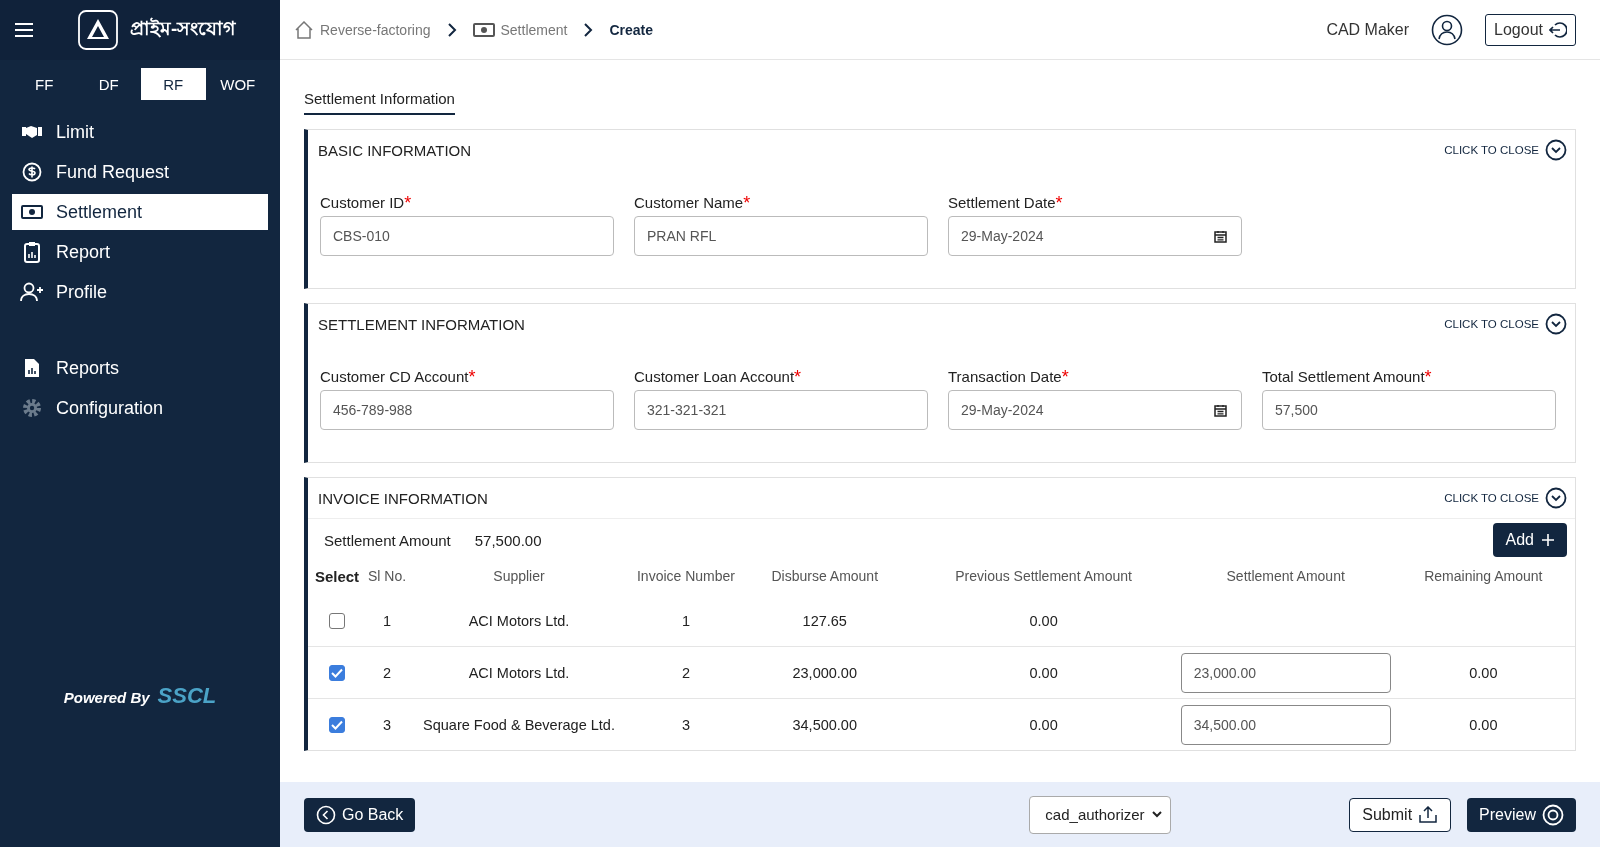 The image size is (1600, 847). I want to click on field-label: Total Settlement Amount, so click(1343, 376).